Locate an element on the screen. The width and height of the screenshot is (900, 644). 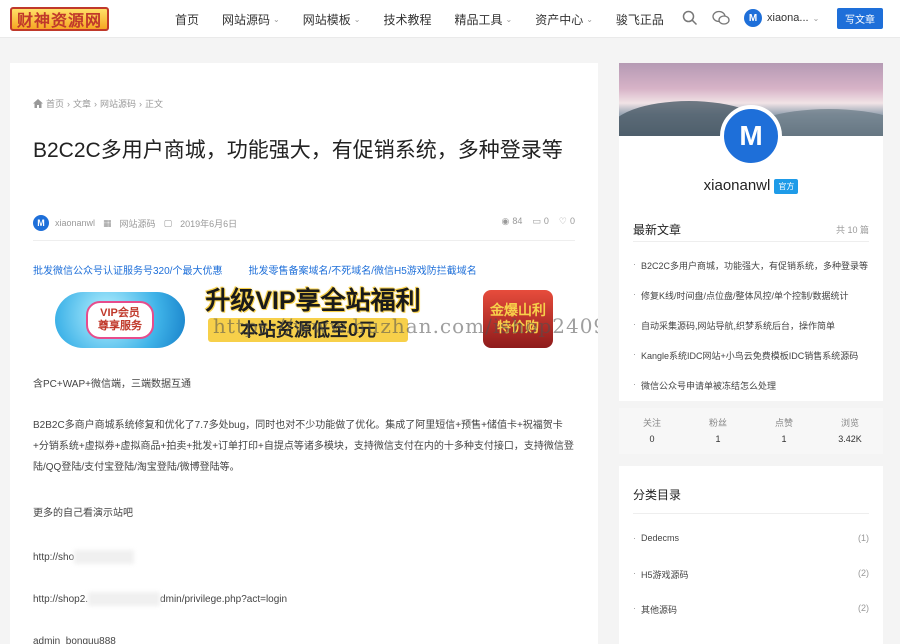
view-count: 84 is located at coordinates (517, 221).